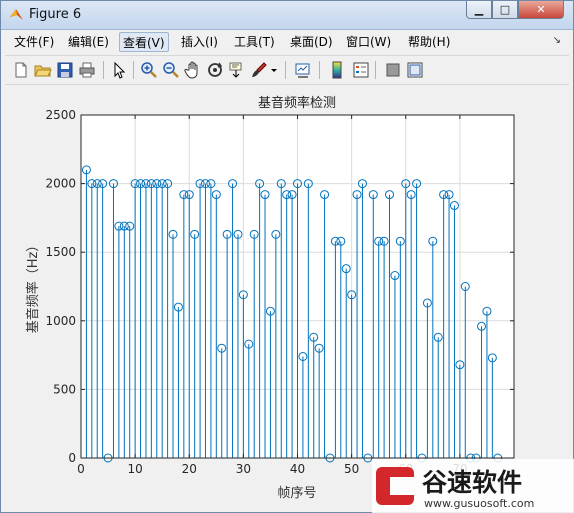  I want to click on hide-plot-tools-icon, so click(393, 70).